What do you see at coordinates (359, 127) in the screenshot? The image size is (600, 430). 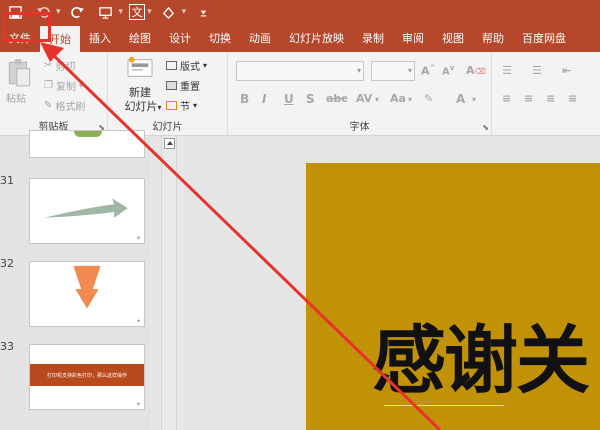 I see `font-group-label: 字体` at bounding box center [359, 127].